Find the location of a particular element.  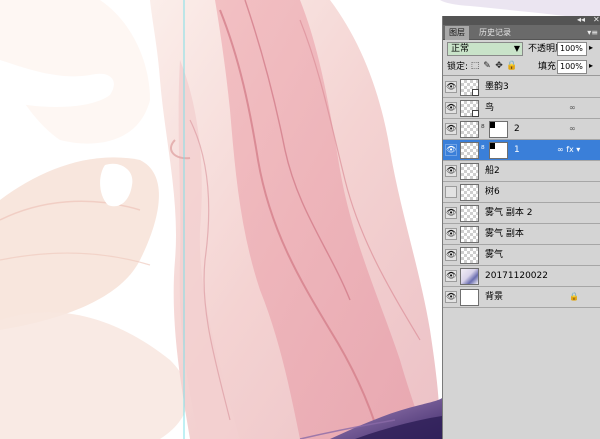

layer-row: 👁 雾气 副本 is located at coordinates (521, 234).